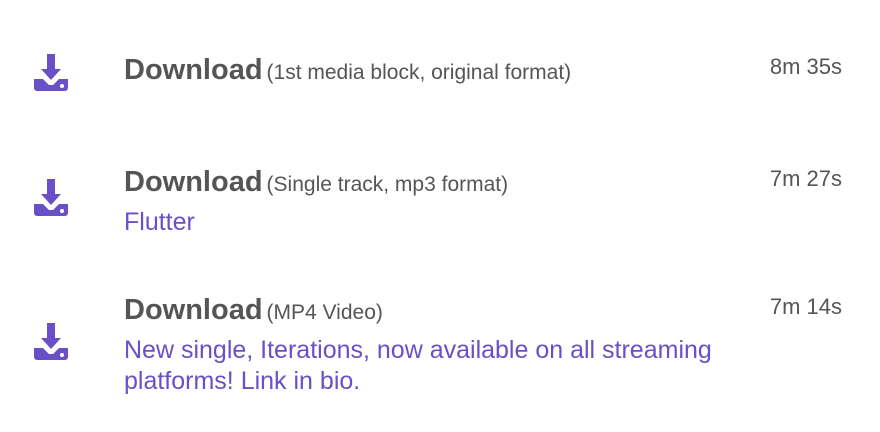  I want to click on duration-label: 7m 14s, so click(805, 306).